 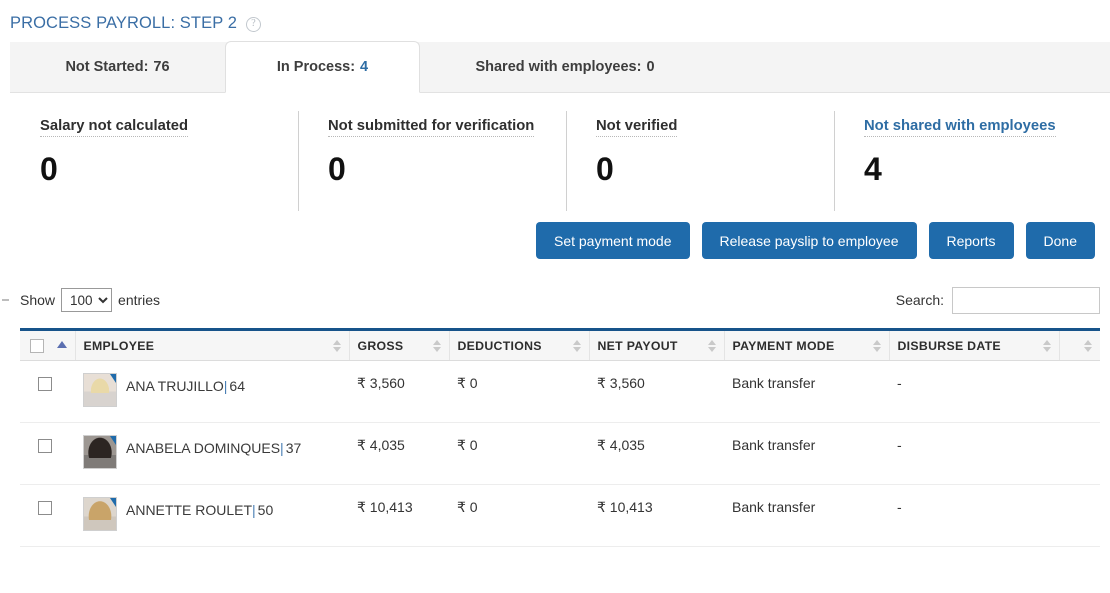 I want to click on employee-name-label: ANA TRUJILLO| 64, so click(x=185, y=384).